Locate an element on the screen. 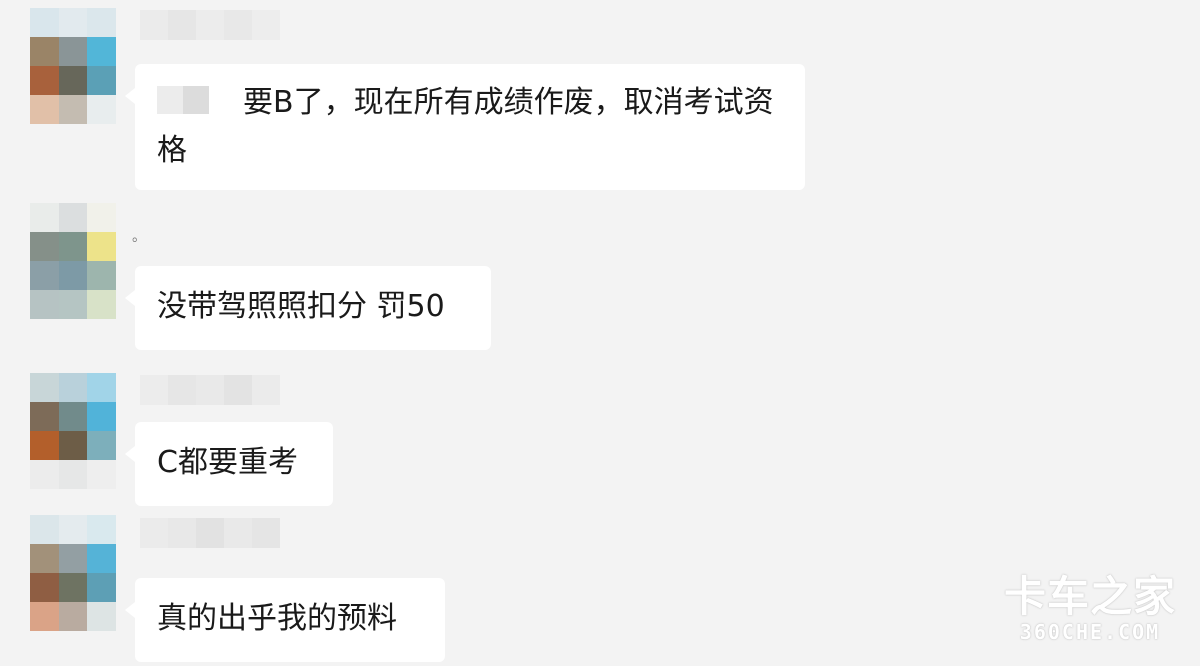 This screenshot has height=666, width=1200. message-text: C都要重考 is located at coordinates (227, 462).